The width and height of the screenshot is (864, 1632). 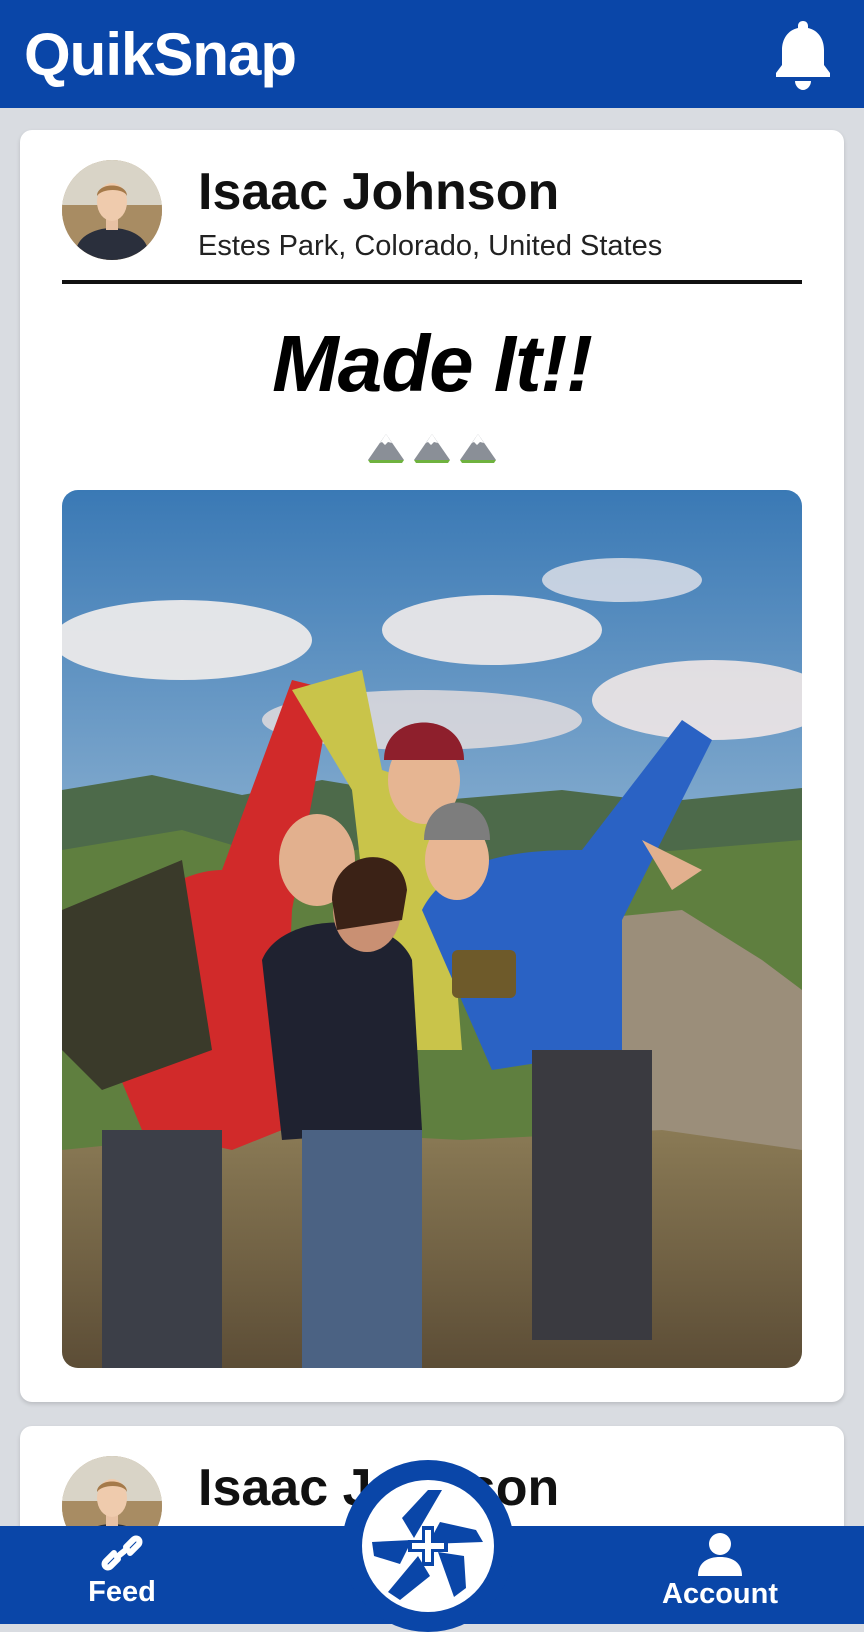 I want to click on camera-shutter-plus-icon, so click(x=428, y=1546).